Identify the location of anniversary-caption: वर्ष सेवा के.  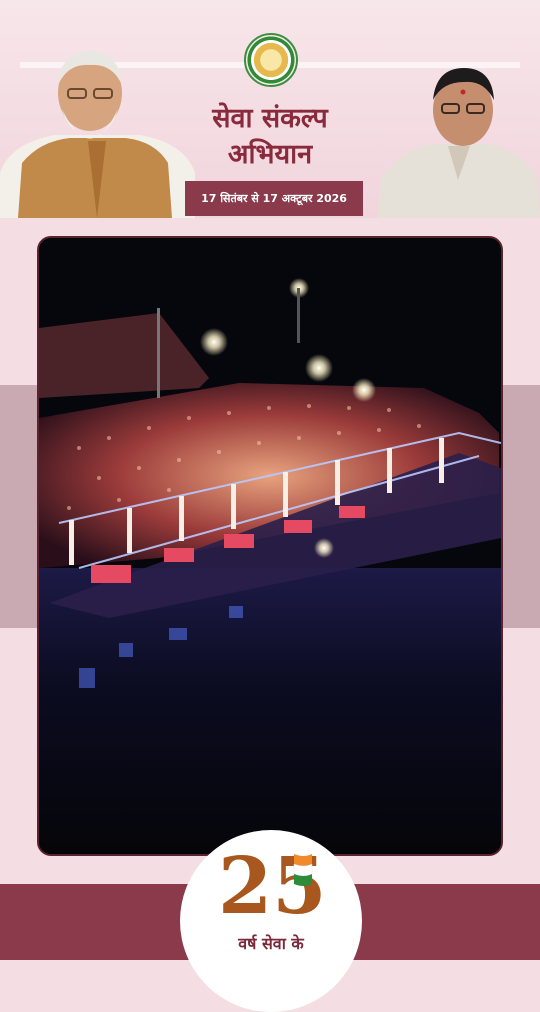
(271, 943).